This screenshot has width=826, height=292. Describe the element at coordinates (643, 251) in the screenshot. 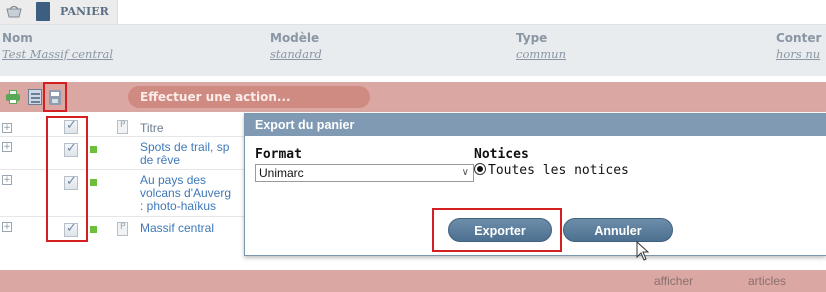

I see `mouse-cursor-icon` at that location.